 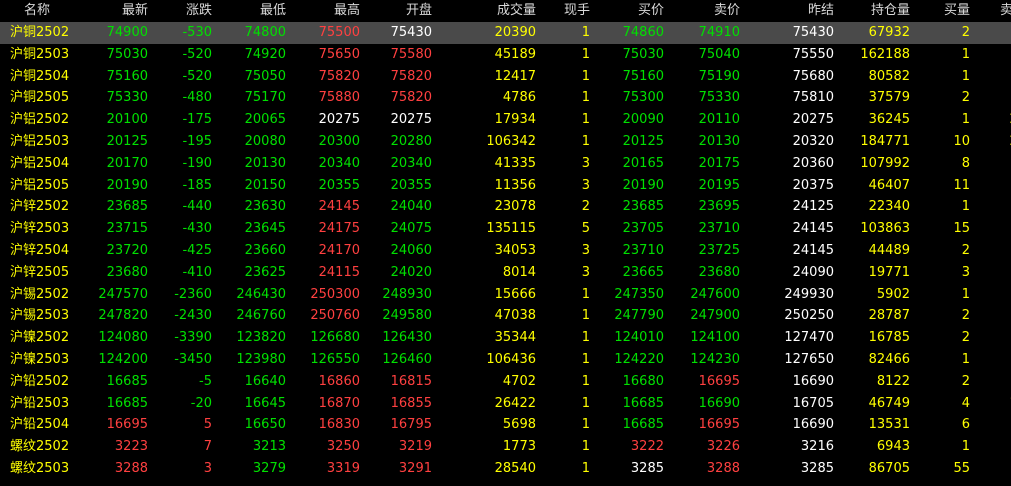 What do you see at coordinates (893, 381) in the screenshot?
I see `cell-open-interest: 8122` at bounding box center [893, 381].